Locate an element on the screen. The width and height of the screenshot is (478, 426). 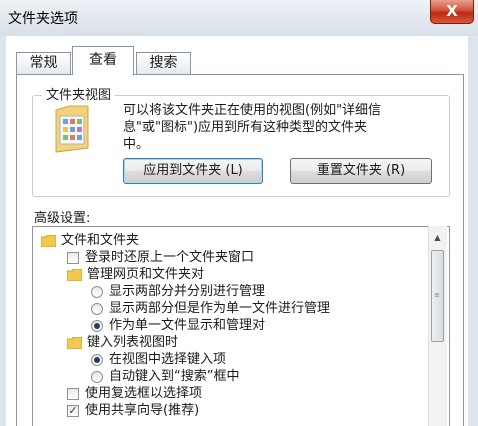
tab-view: 查看 is located at coordinates (103, 60).